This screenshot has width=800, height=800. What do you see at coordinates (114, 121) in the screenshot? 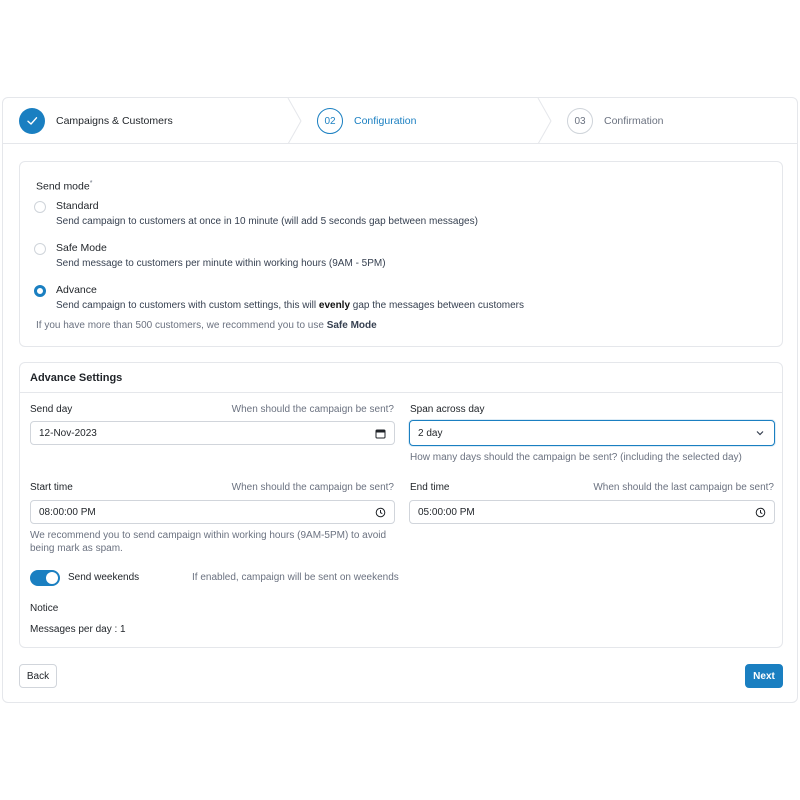
I see `step-label: Campaigns & Customers` at bounding box center [114, 121].